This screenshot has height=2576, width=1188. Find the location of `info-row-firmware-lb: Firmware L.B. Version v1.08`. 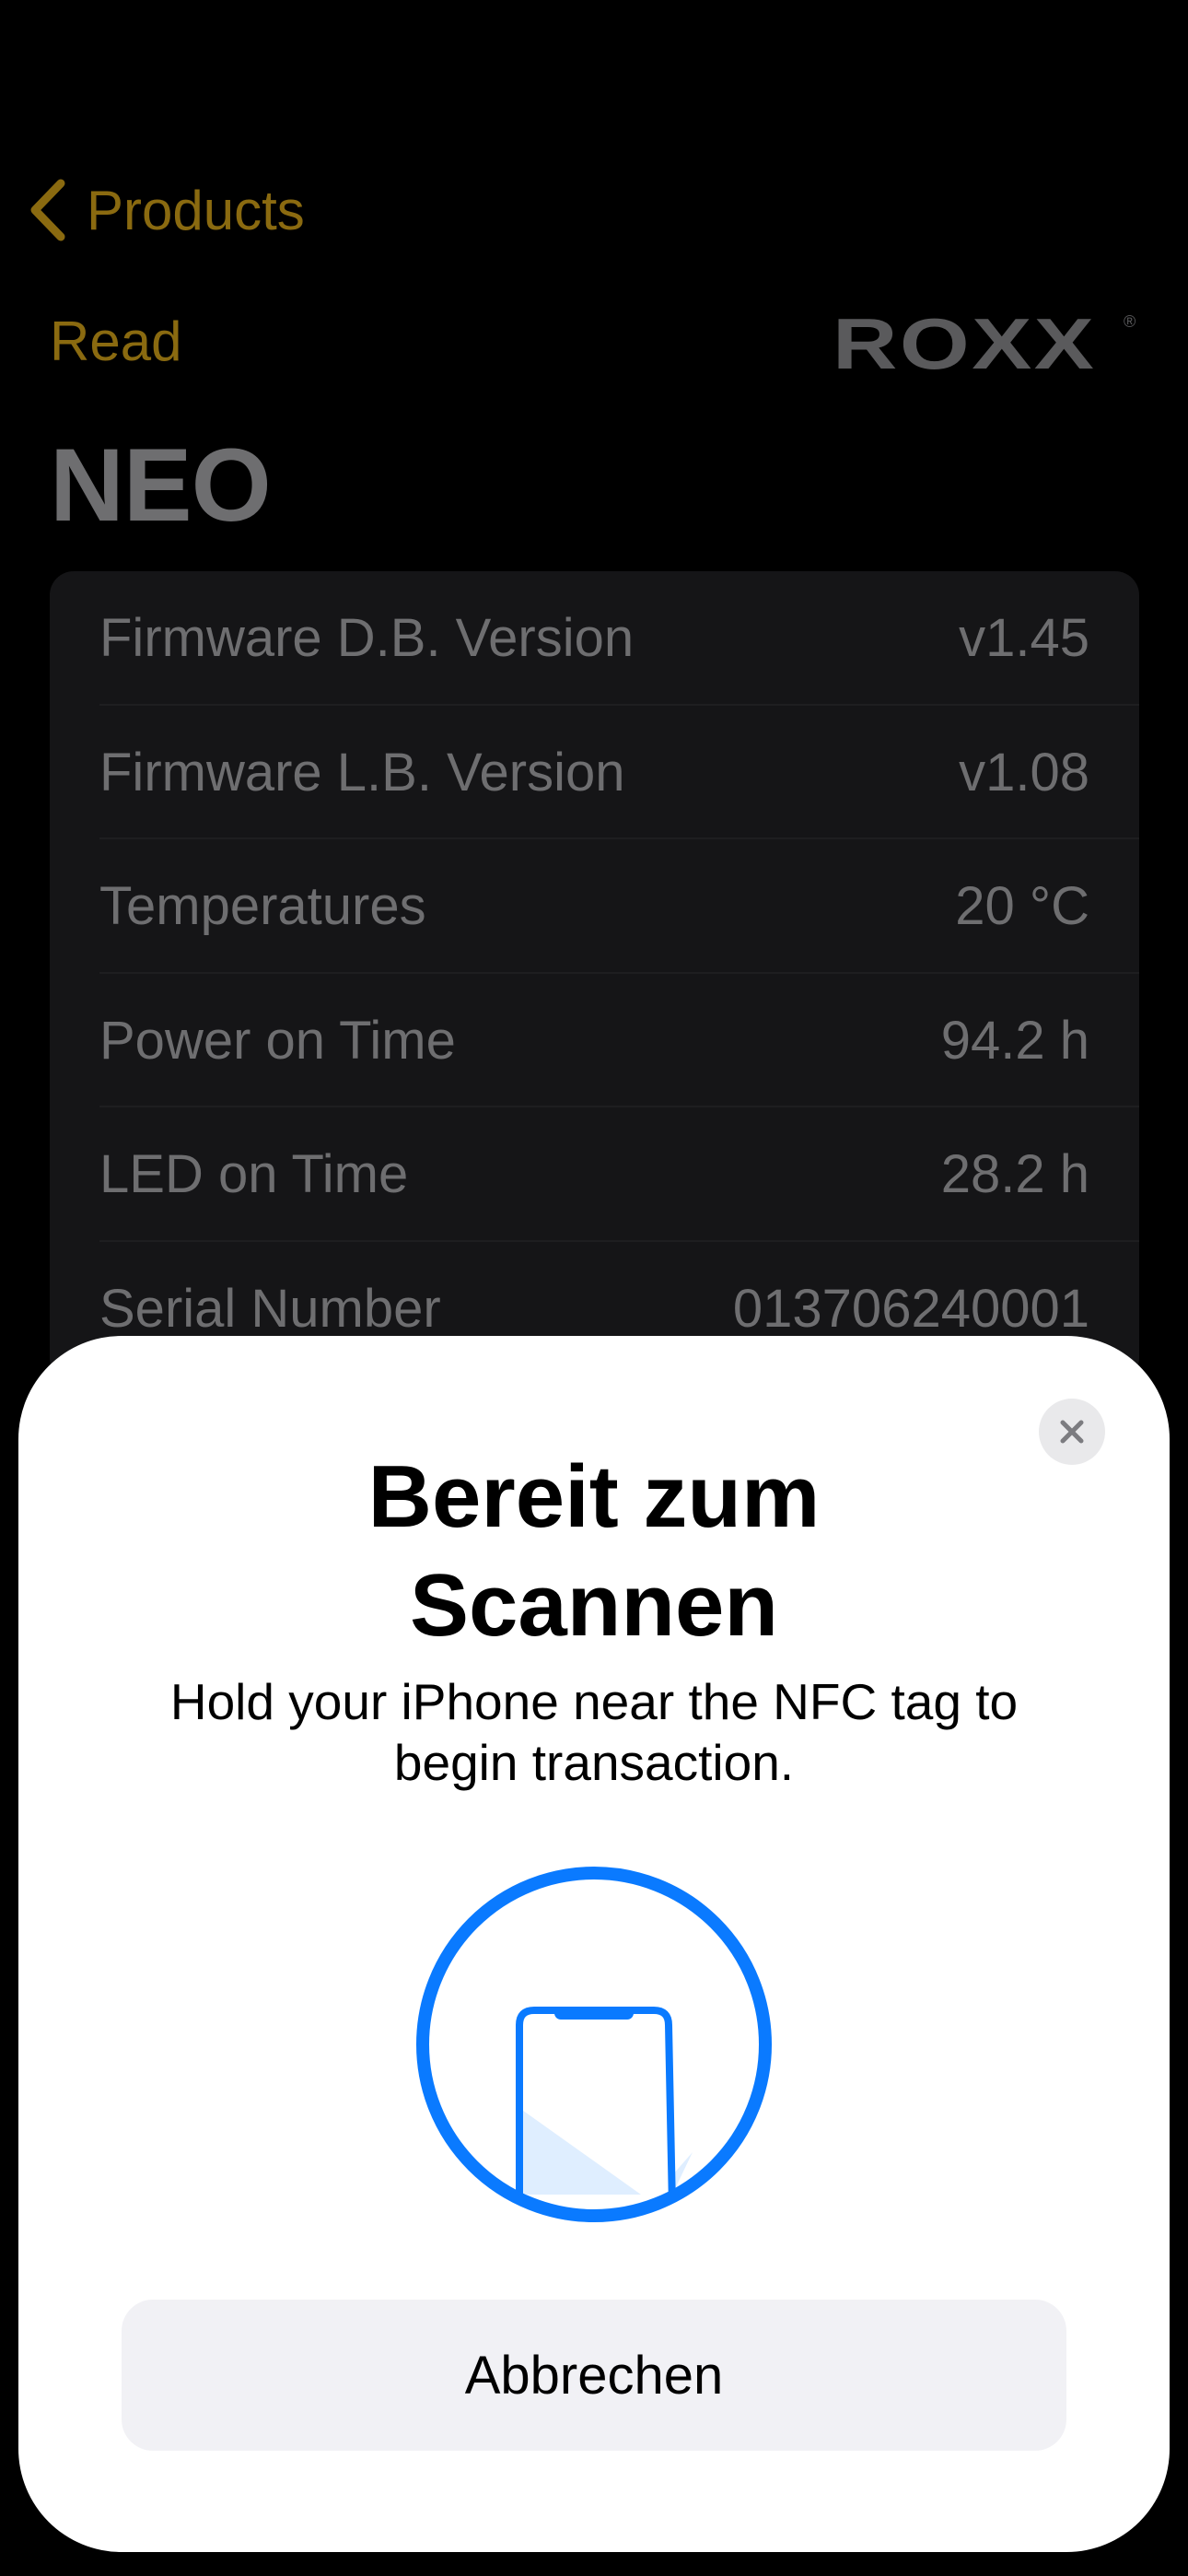

info-row-firmware-lb: Firmware L.B. Version v1.08 is located at coordinates (594, 773).